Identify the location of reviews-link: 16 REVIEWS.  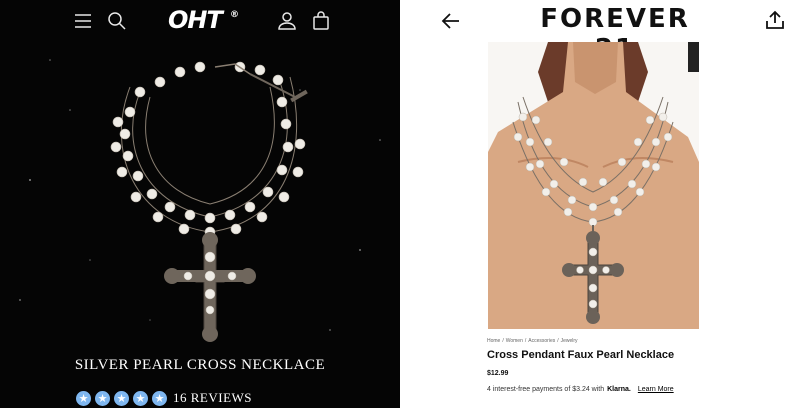
(212, 398).